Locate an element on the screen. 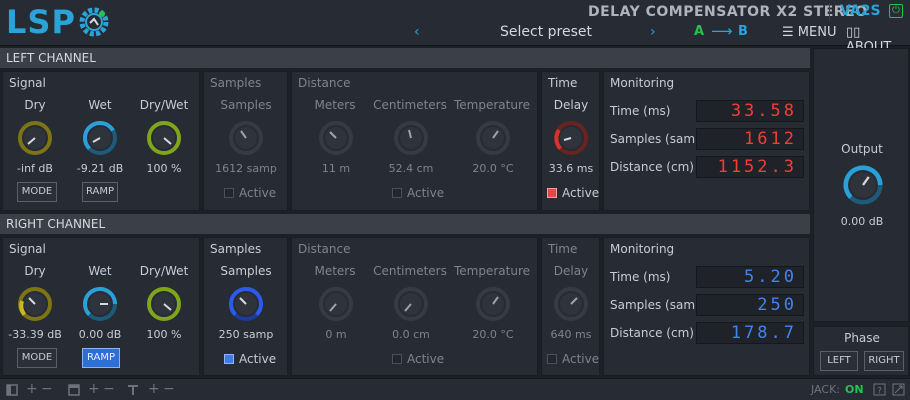 Image resolution: width=910 pixels, height=400 pixels. right-meters-knob is located at coordinates (336, 304).